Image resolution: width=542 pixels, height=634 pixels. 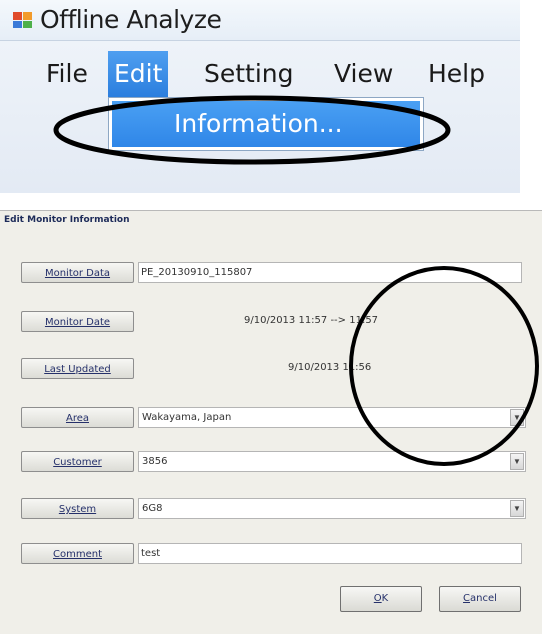 I want to click on ok-label-rest: K, so click(x=385, y=598).